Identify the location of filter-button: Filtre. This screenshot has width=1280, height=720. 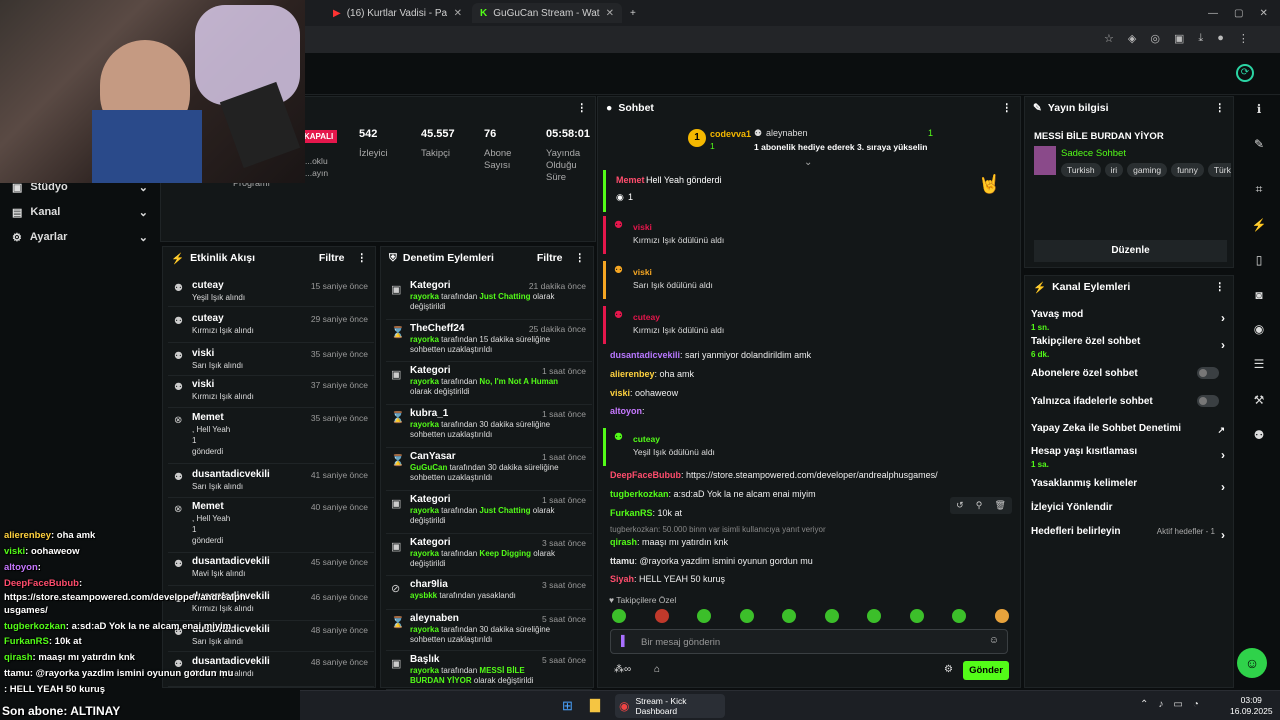
(550, 258).